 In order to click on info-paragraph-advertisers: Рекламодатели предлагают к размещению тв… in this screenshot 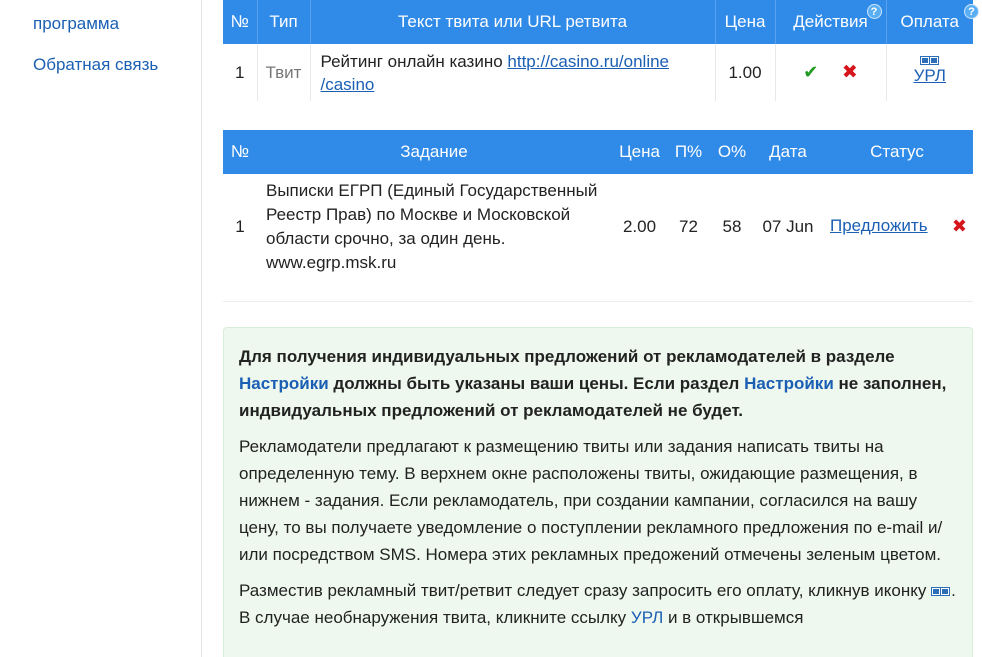, I will do `click(591, 500)`.